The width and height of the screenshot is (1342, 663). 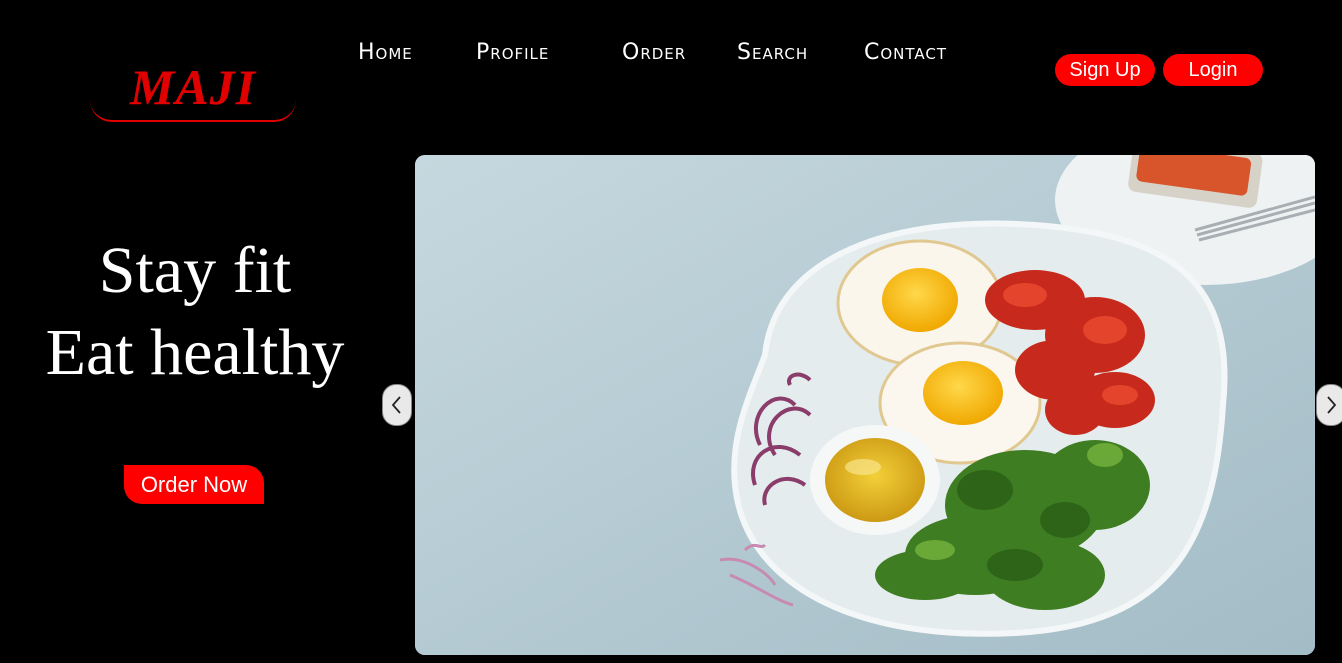 I want to click on carousel-prev-button, so click(x=397, y=405).